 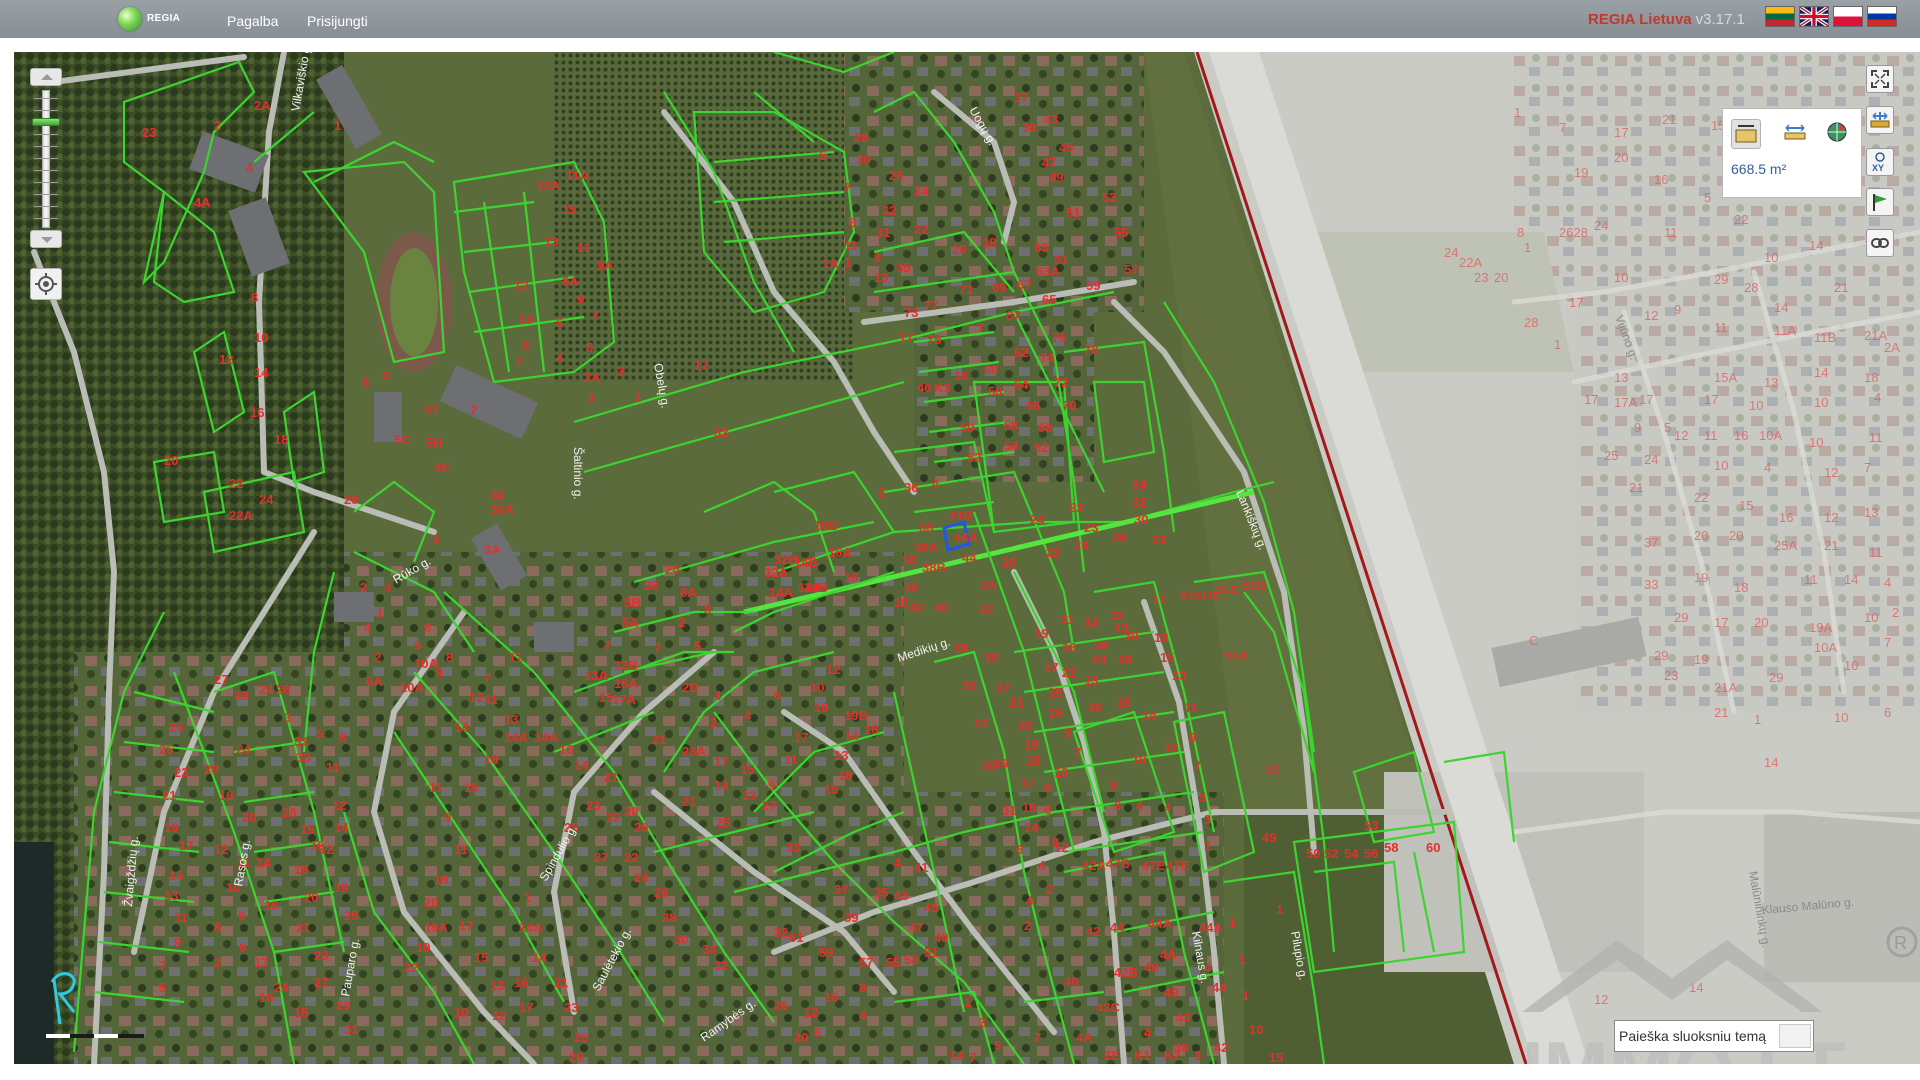 I want to click on xy-icon: XY, so click(x=1878, y=162).